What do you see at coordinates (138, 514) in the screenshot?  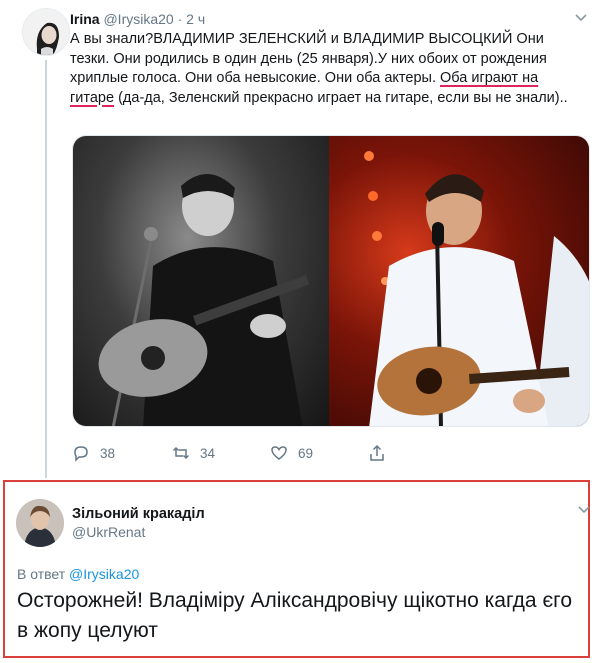 I see `reply-author-name: Зільоний кракаділ` at bounding box center [138, 514].